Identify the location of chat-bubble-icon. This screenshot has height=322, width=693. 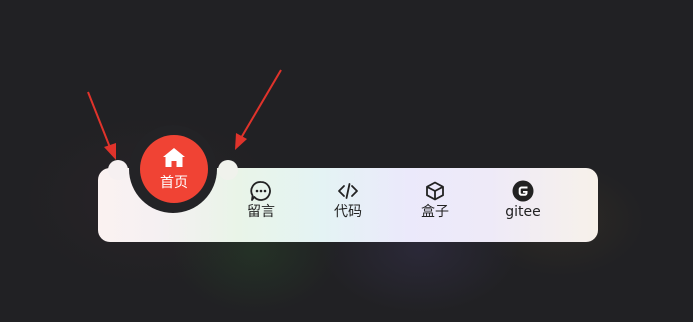
(261, 191).